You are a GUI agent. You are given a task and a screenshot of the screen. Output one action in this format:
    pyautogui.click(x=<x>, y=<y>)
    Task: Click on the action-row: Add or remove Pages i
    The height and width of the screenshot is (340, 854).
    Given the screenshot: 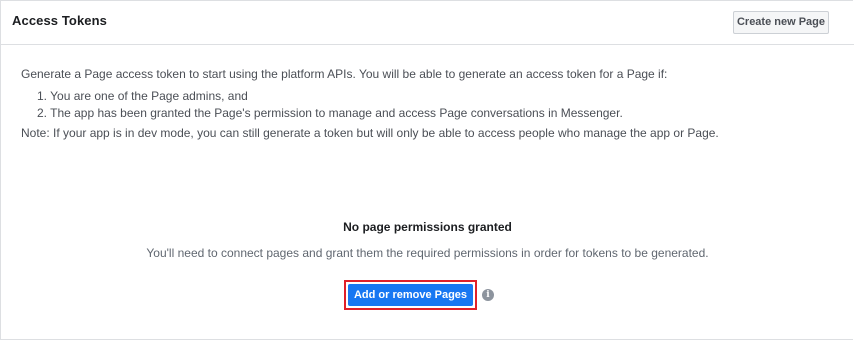 What is the action you would take?
    pyautogui.click(x=427, y=295)
    